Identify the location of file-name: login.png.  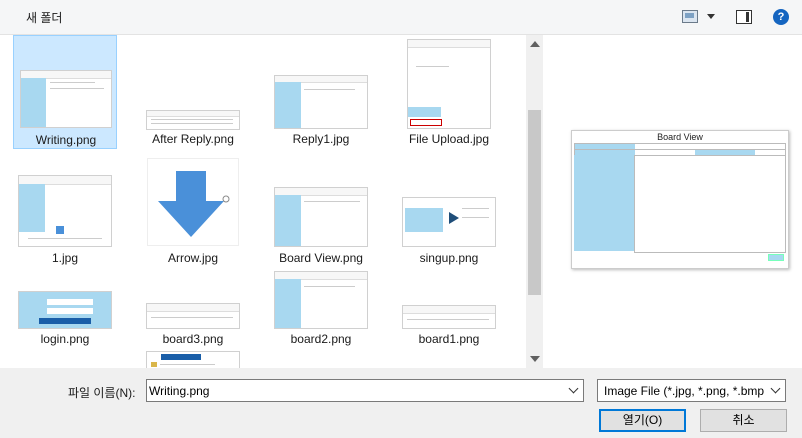
(65, 339).